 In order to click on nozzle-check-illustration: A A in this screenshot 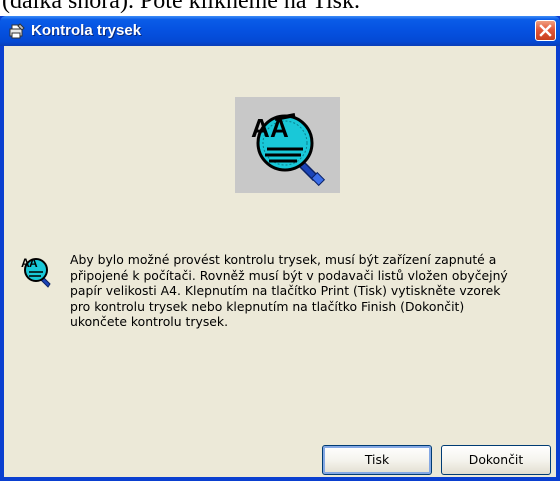, I will do `click(287, 145)`.